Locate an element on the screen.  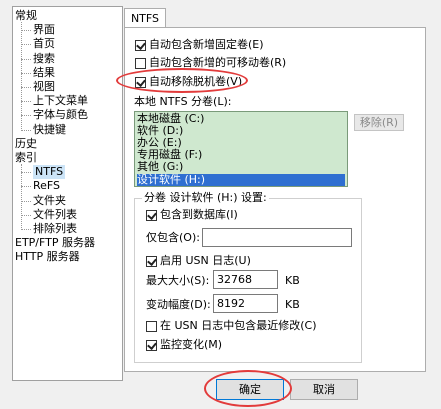
tree-item: 常规 is located at coordinates (26, 16).